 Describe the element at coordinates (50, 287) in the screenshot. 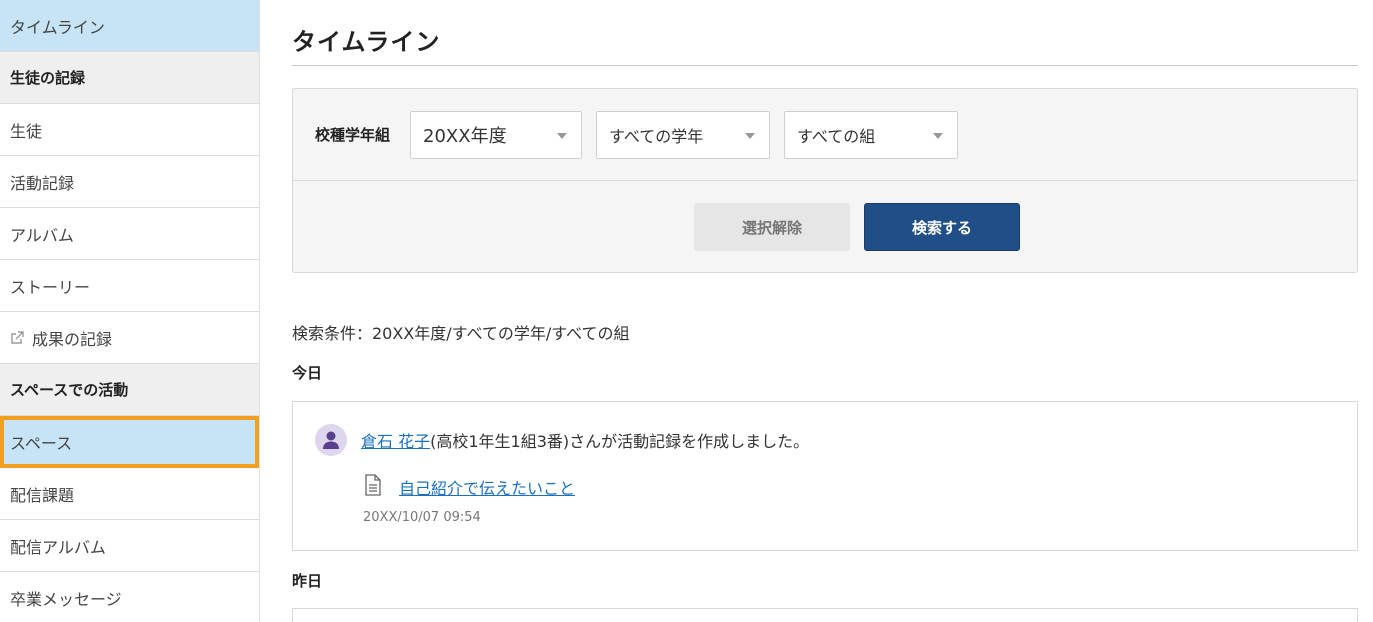

I see `sidebar-item-label: ストーリー` at that location.